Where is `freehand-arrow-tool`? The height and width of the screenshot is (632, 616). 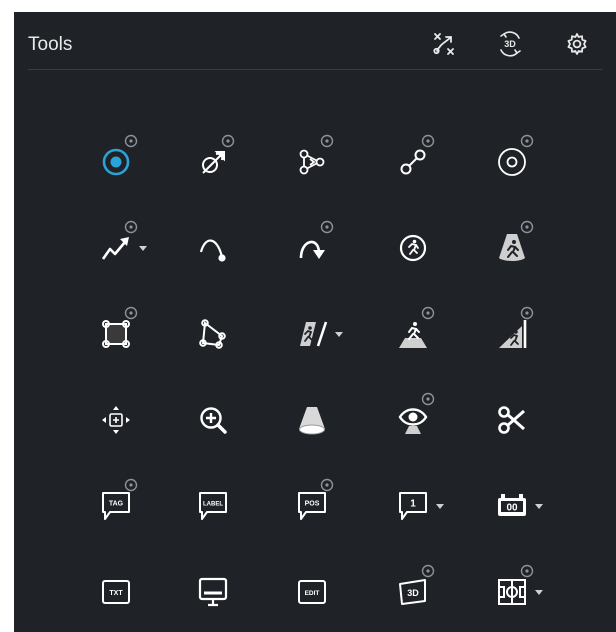 freehand-arrow-tool is located at coordinates (113, 246).